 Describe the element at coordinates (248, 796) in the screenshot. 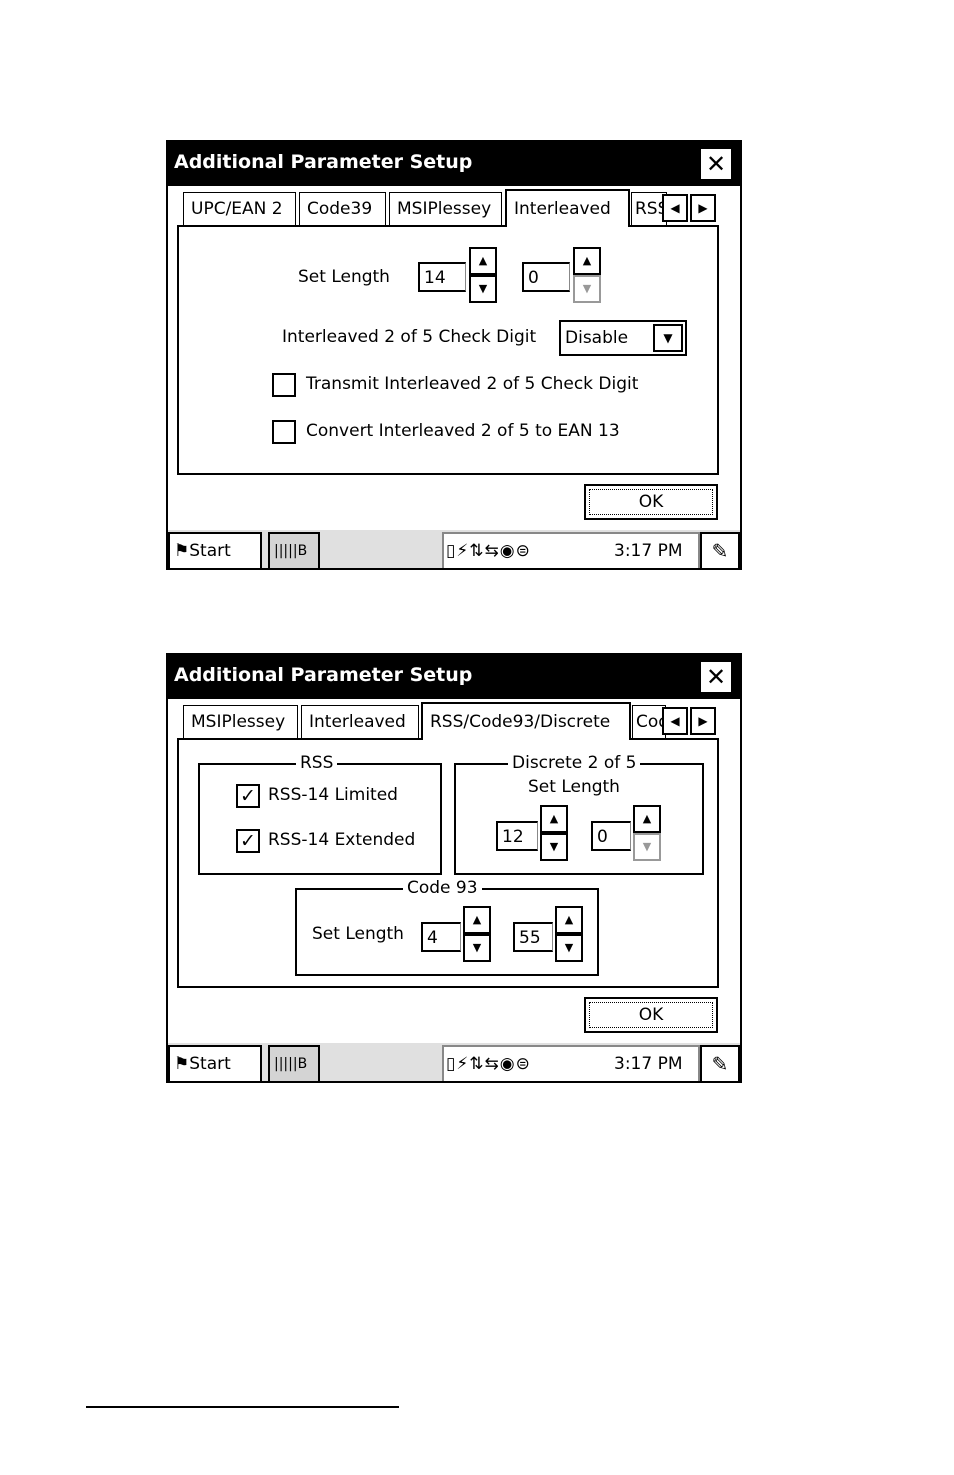

I see `rss14-limited-checkbox: ✓` at that location.